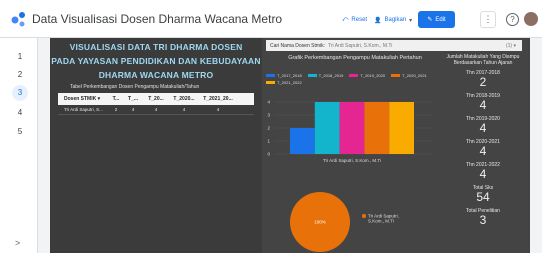  I want to click on legend-item: T_2020_2021, so click(409, 75).